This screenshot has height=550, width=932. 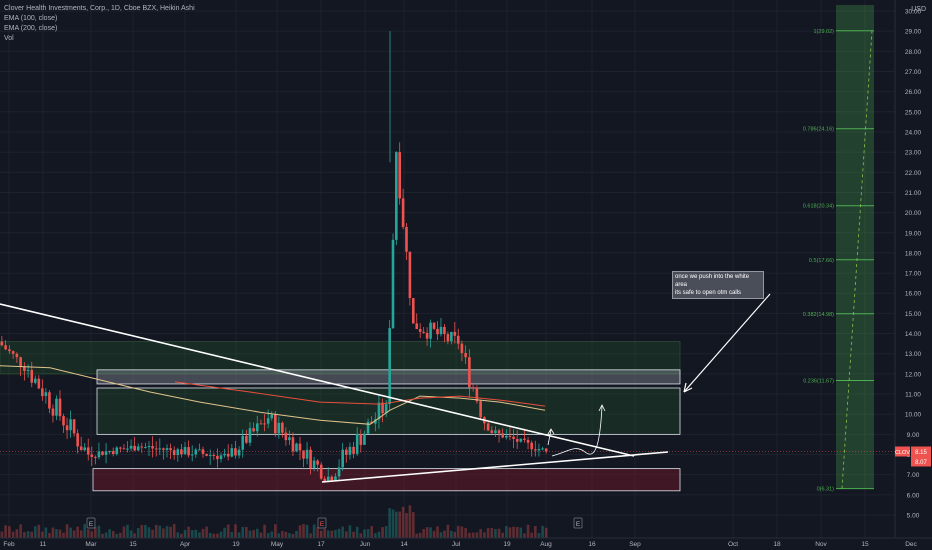 What do you see at coordinates (913, 92) in the screenshot?
I see `price-tick-label: 26.00` at bounding box center [913, 92].